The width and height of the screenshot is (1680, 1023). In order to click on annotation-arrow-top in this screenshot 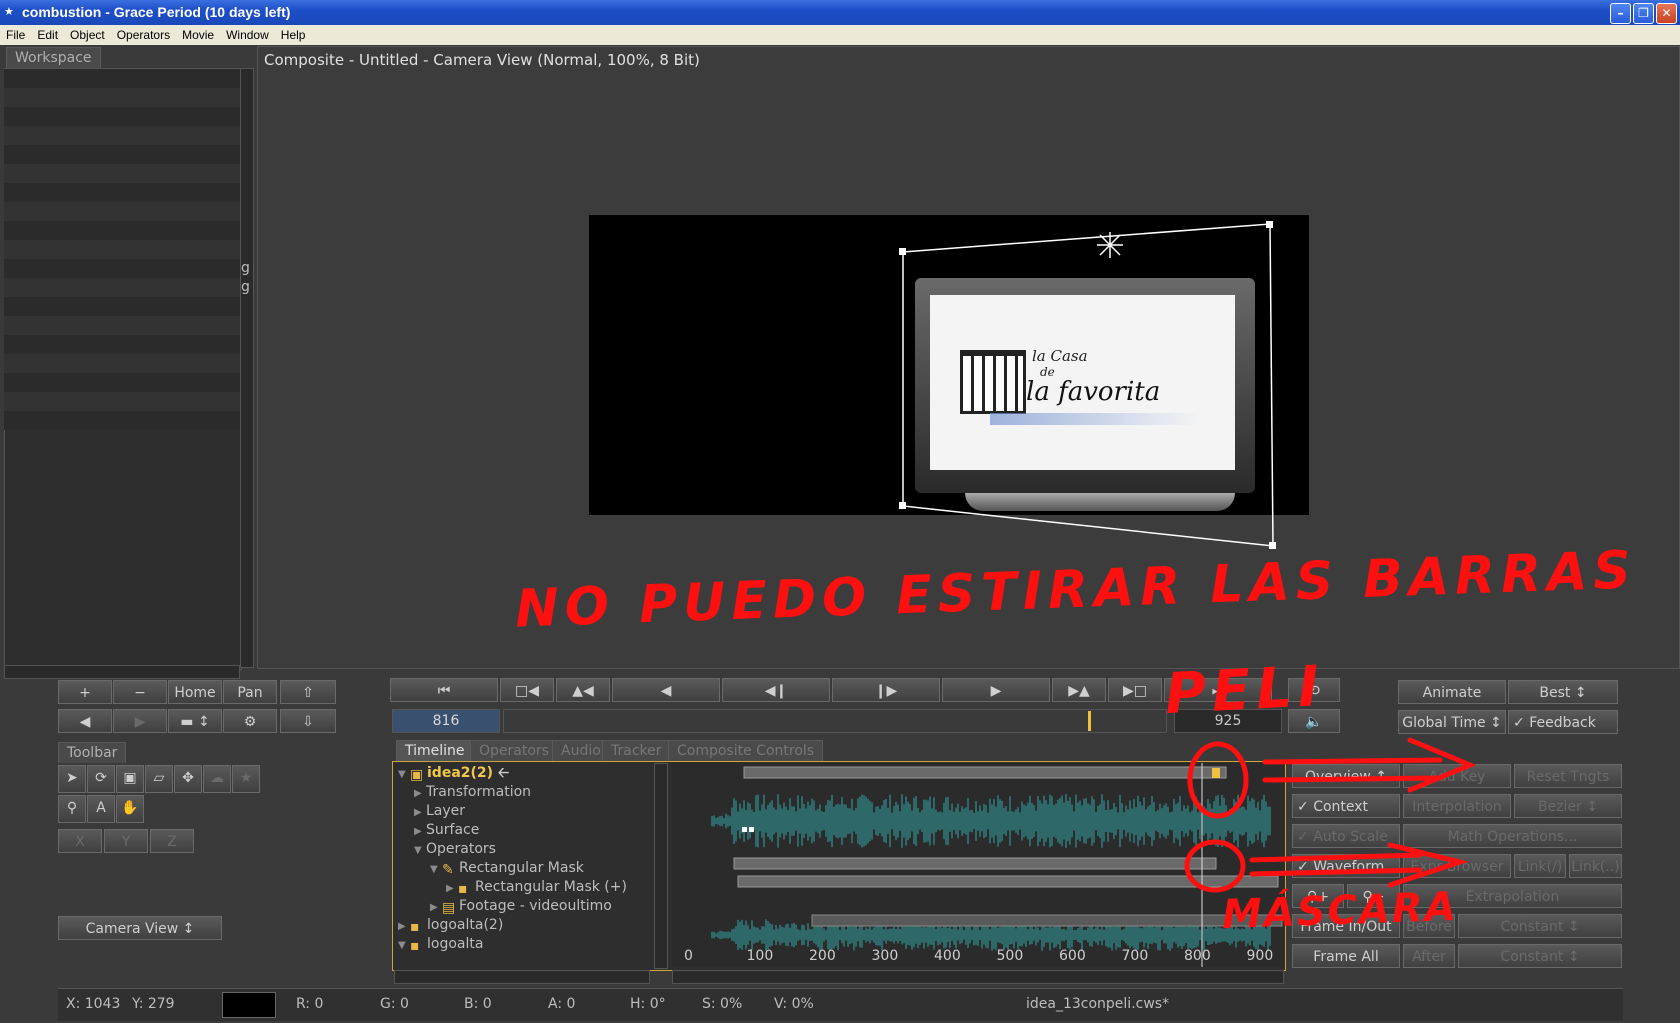, I will do `click(1369, 765)`.